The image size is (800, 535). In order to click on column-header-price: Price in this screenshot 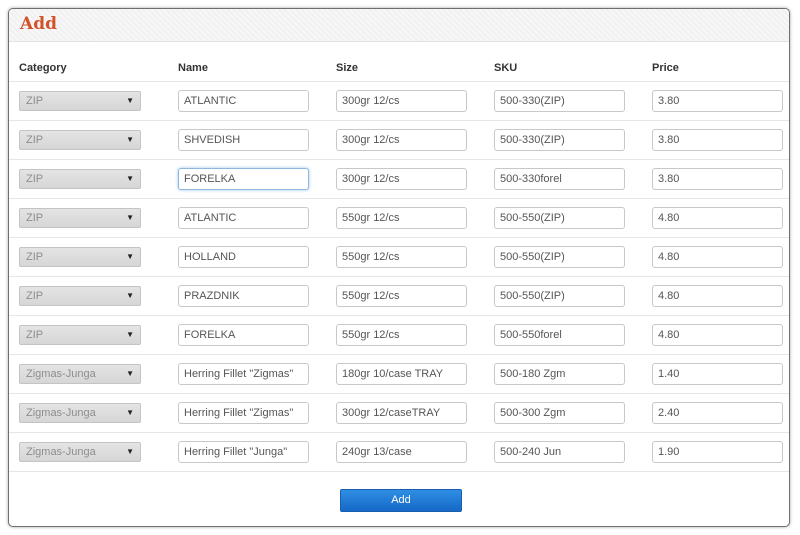, I will do `click(720, 68)`.